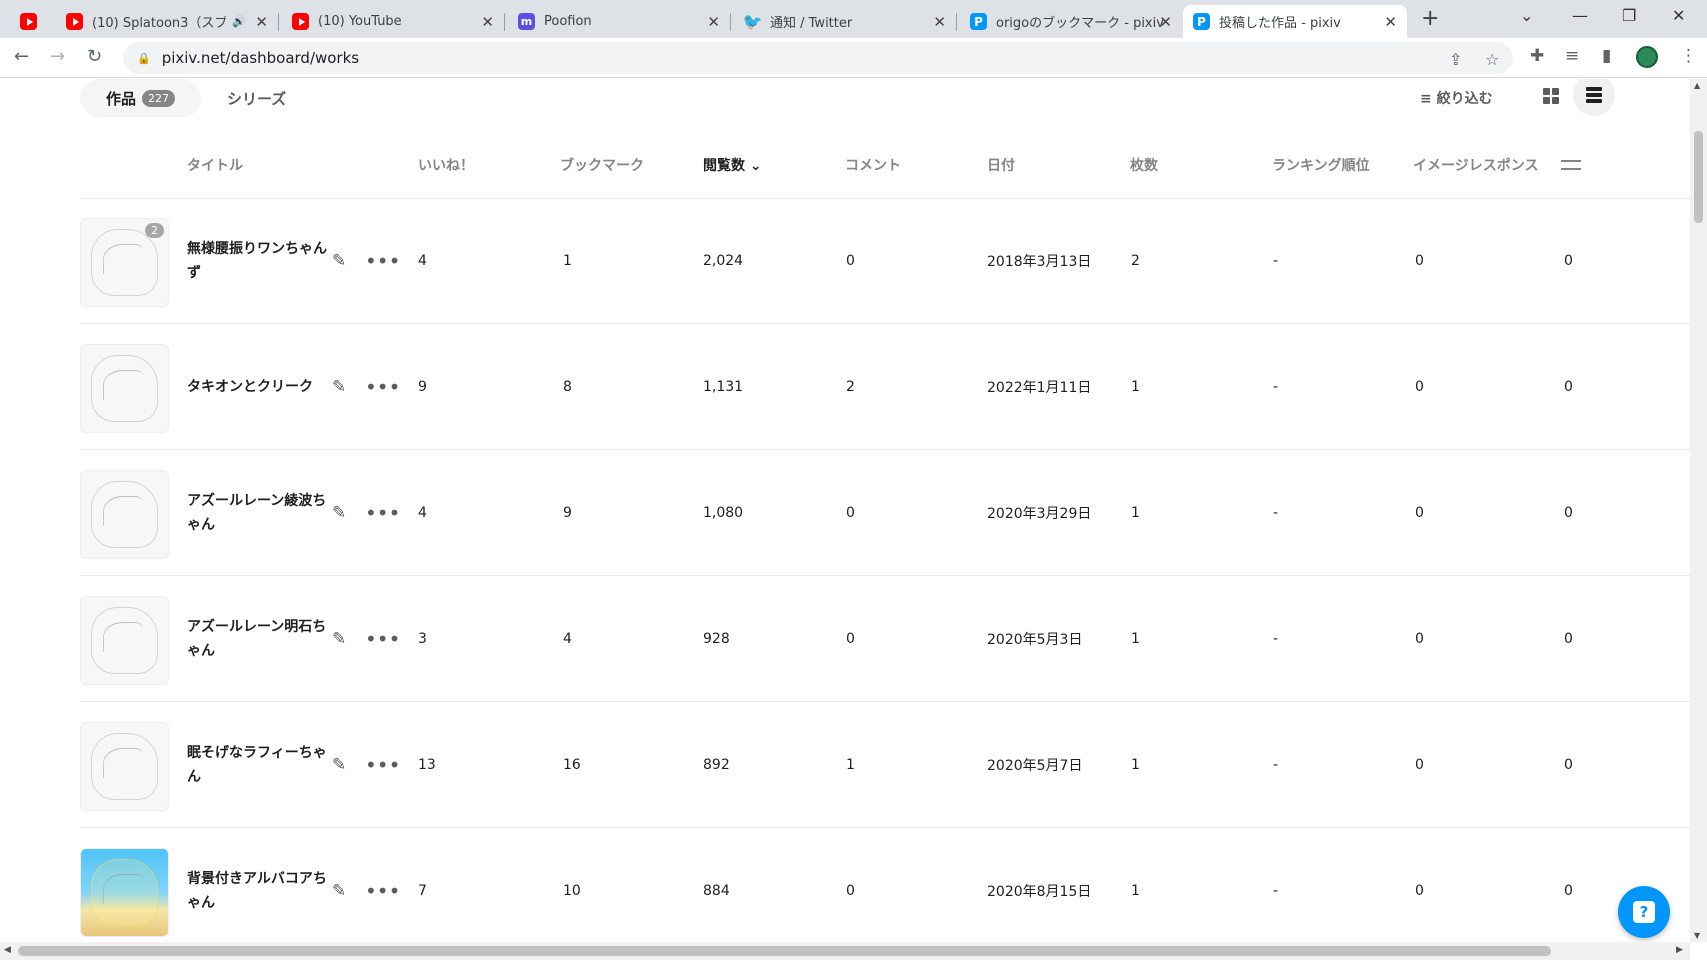 This screenshot has height=960, width=1707. What do you see at coordinates (724, 166) in the screenshot?
I see `column-views-label: 閲覧数` at bounding box center [724, 166].